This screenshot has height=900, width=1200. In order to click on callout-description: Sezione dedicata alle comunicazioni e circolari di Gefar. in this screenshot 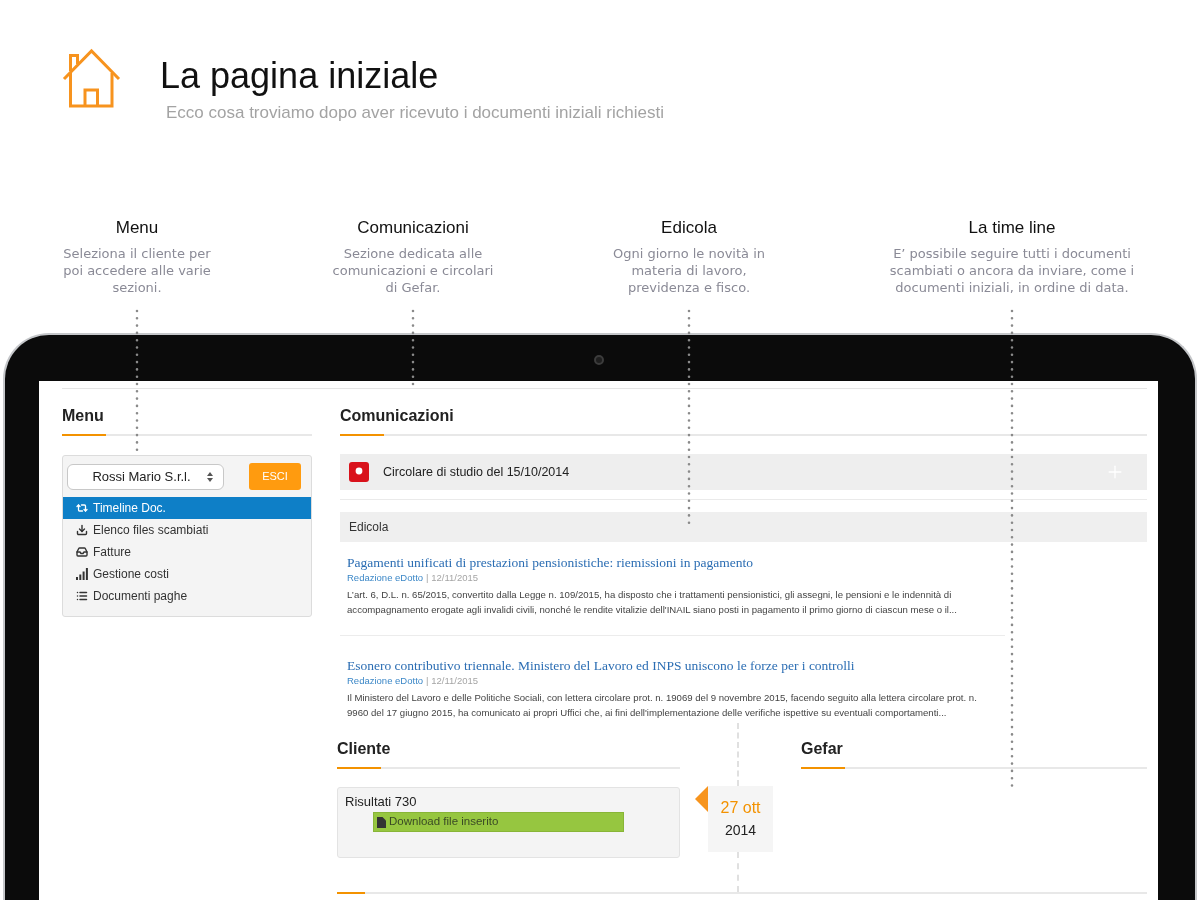, I will do `click(413, 270)`.